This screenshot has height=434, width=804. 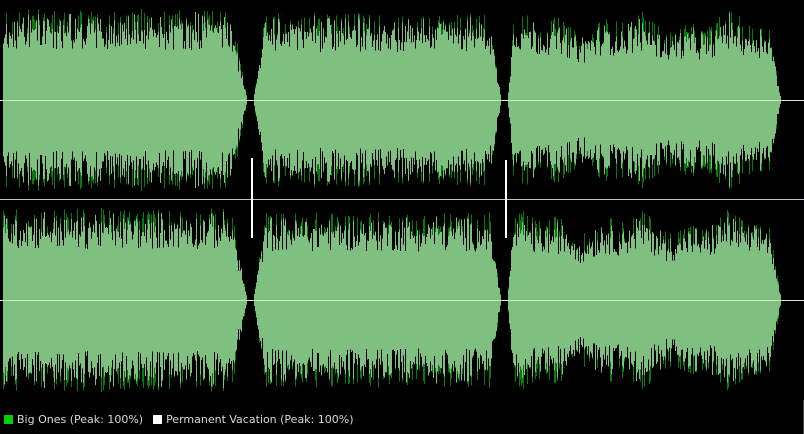 I want to click on legend-label-big-ones: Big Ones (Peak: 100%), so click(x=80, y=419).